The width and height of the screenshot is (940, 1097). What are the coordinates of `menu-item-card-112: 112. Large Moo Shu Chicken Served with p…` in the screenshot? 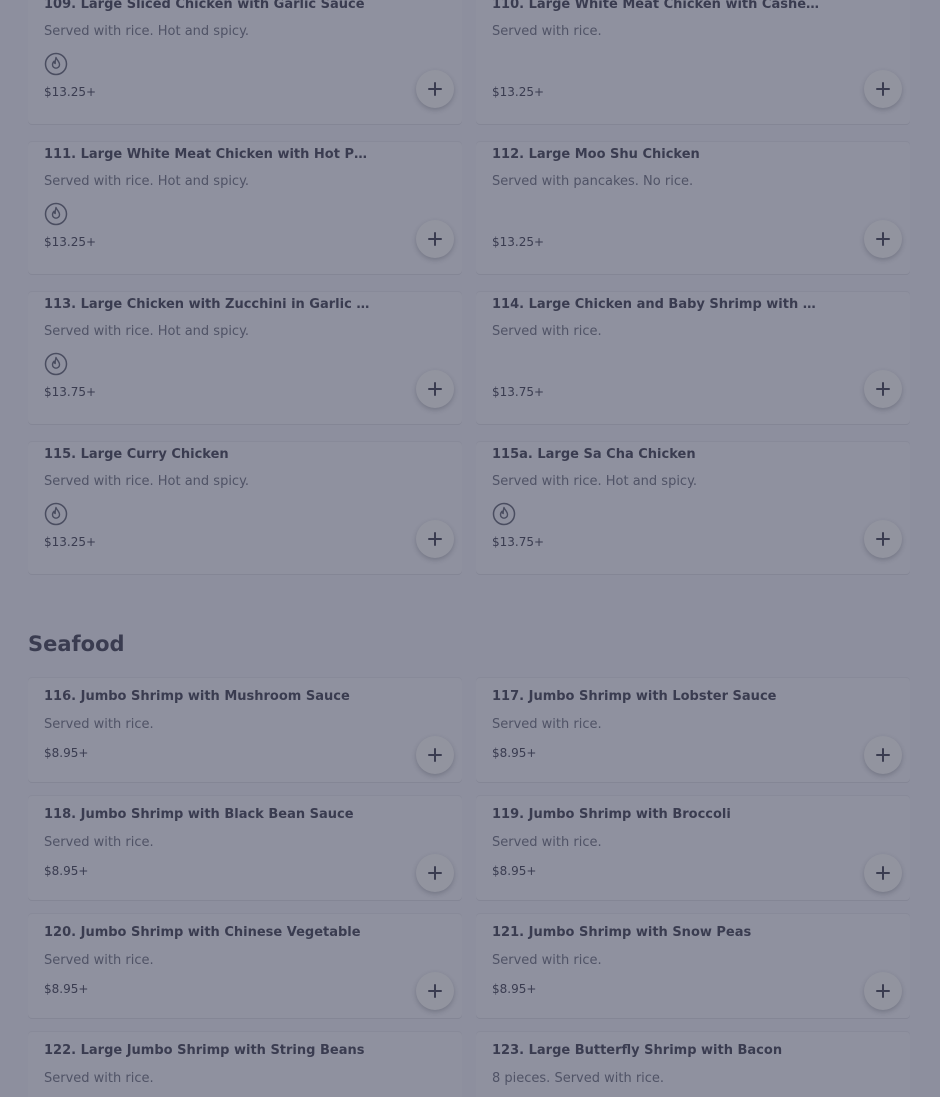 It's located at (693, 208).